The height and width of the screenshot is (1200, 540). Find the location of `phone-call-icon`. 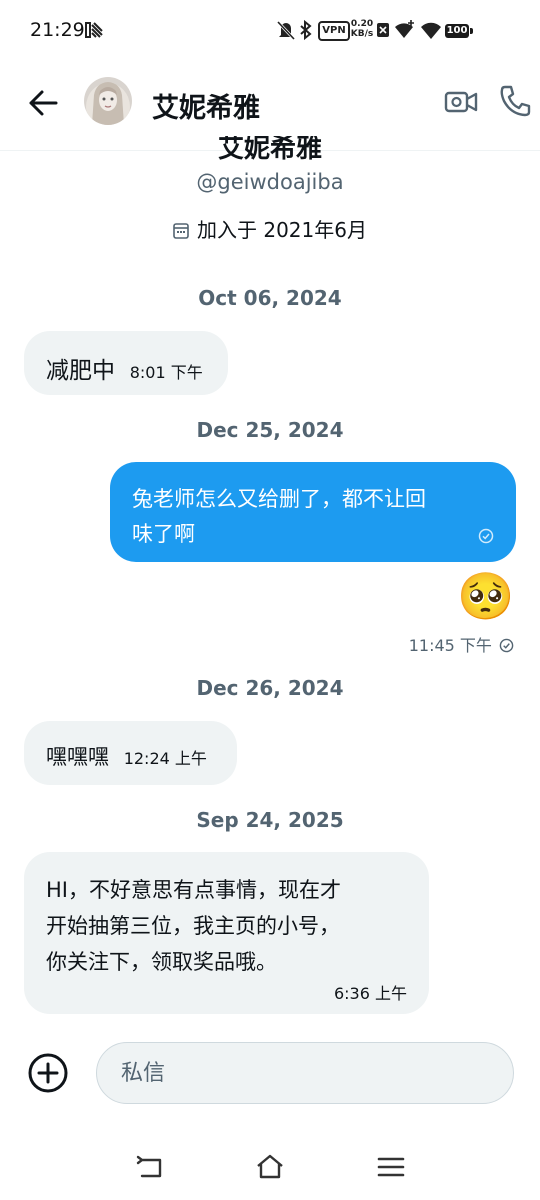

phone-call-icon is located at coordinates (515, 101).